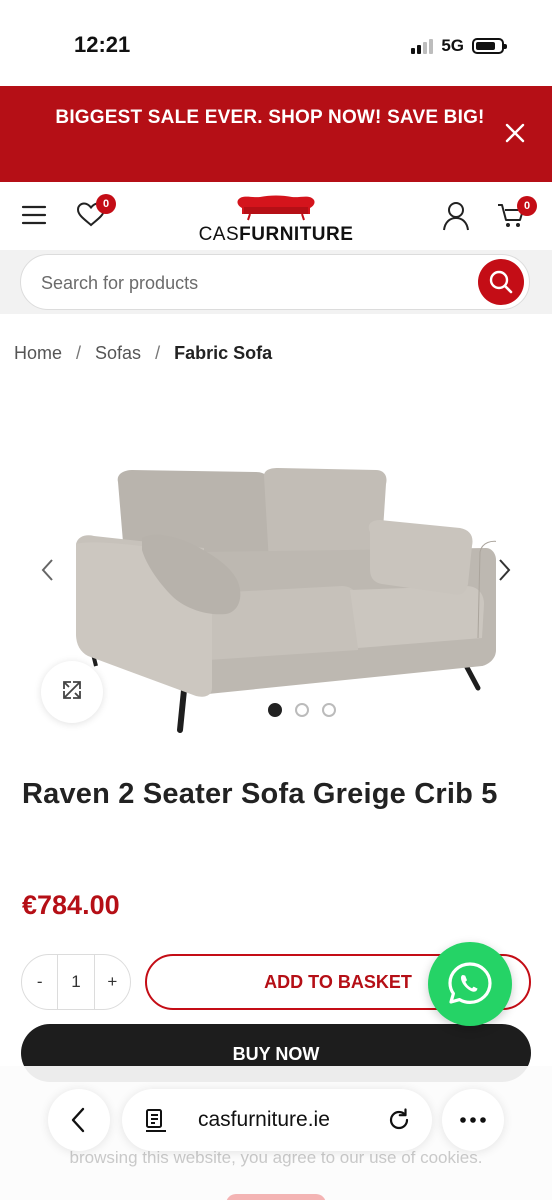 The width and height of the screenshot is (552, 1200). I want to click on site-header: 0 CASFURNITURE 0, so click(276, 216).